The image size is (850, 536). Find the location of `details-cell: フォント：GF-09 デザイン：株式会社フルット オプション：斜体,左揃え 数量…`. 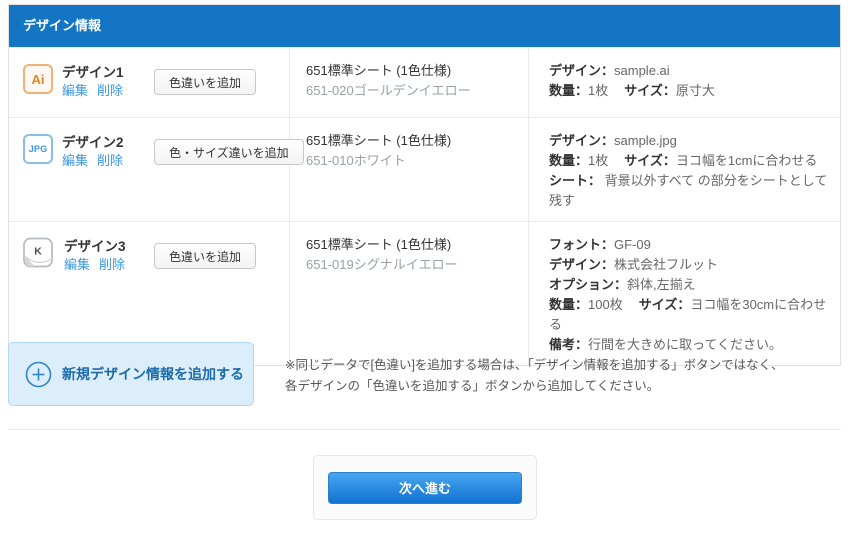

details-cell: フォント：GF-09 デザイン：株式会社フルット オプション：斜体,左揃え 数量… is located at coordinates (684, 293).